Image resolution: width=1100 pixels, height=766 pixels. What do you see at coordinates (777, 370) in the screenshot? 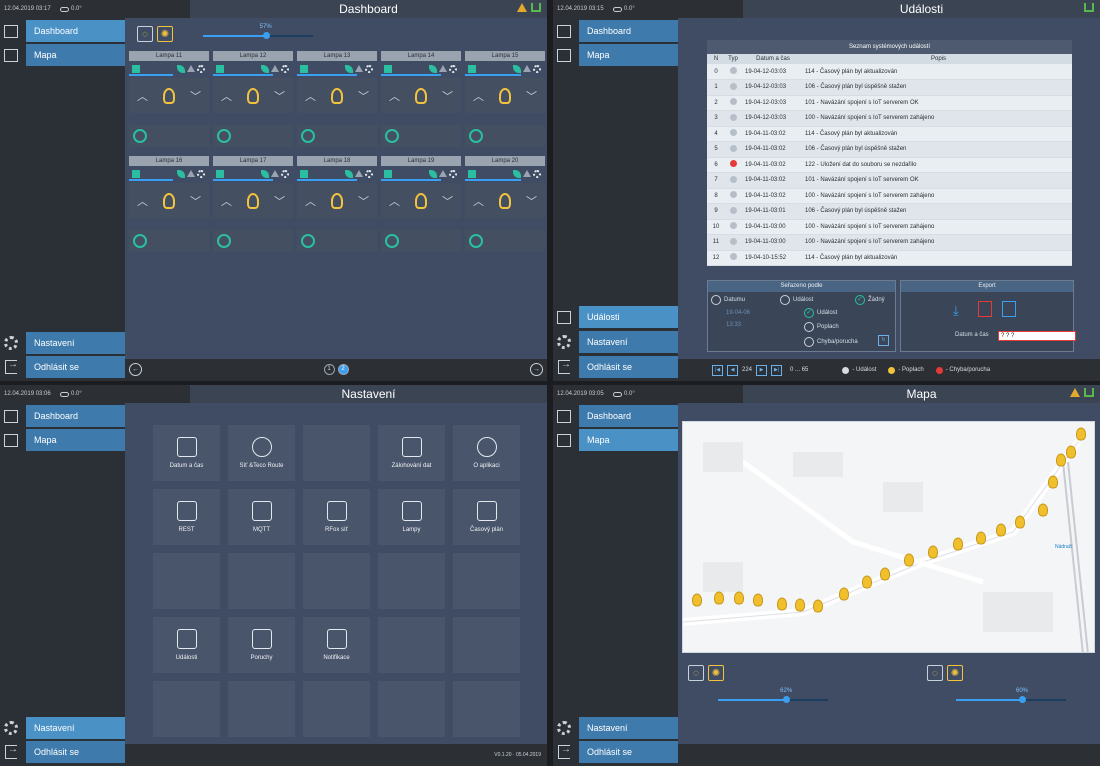
I see `last-page-button: ▶|` at bounding box center [777, 370].